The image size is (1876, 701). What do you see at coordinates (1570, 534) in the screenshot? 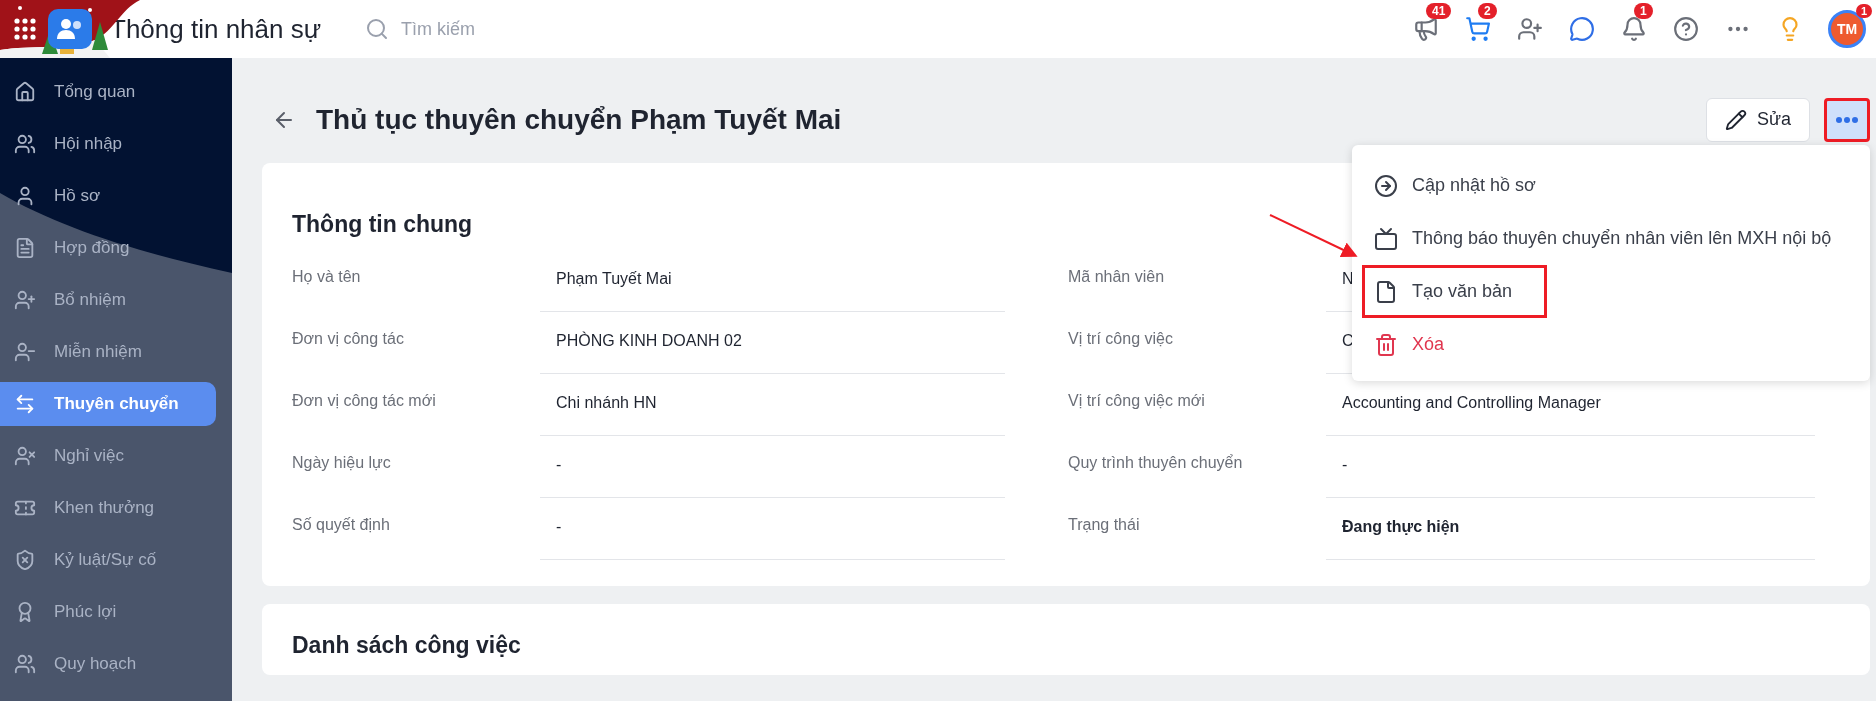
I see `field-value: Đang thực hiện` at bounding box center [1570, 534].